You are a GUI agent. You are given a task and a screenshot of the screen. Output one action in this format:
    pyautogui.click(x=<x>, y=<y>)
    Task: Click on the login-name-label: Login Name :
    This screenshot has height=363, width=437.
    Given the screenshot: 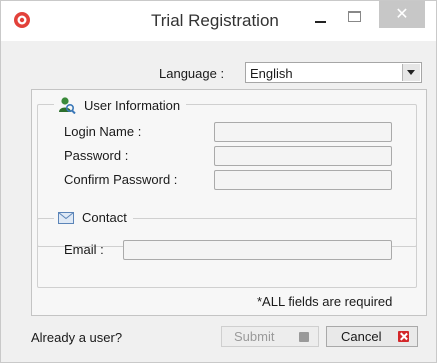 What is the action you would take?
    pyautogui.click(x=103, y=131)
    